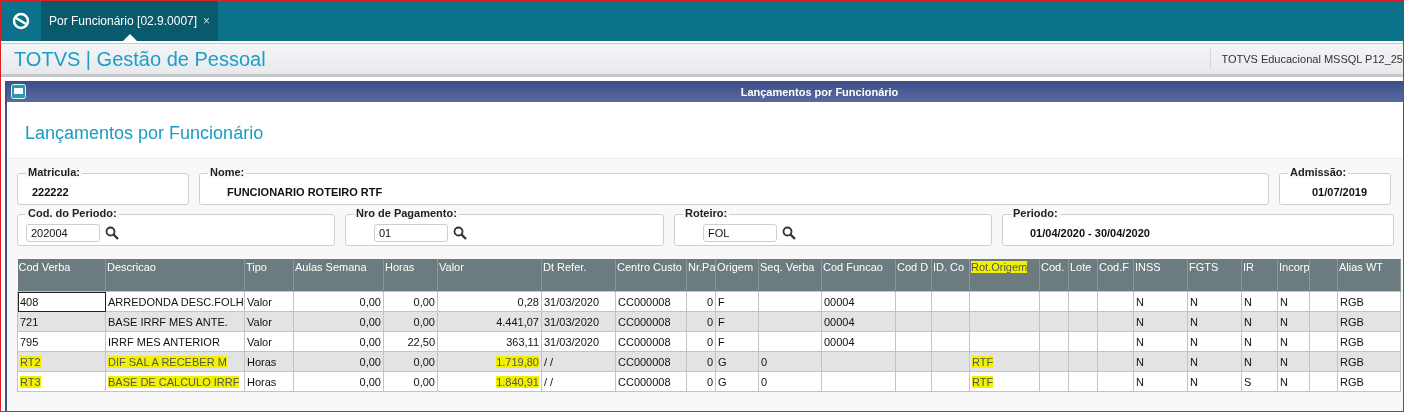 The image size is (1404, 412). I want to click on field-value: FUNCIONARIO ROTEIRO RTF, so click(305, 192).